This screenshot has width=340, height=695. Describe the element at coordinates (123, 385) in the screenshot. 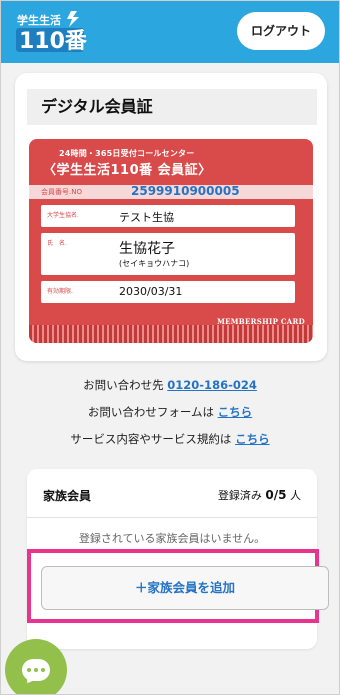

I see `contact-phone-prefix: お問い合わせ先` at that location.